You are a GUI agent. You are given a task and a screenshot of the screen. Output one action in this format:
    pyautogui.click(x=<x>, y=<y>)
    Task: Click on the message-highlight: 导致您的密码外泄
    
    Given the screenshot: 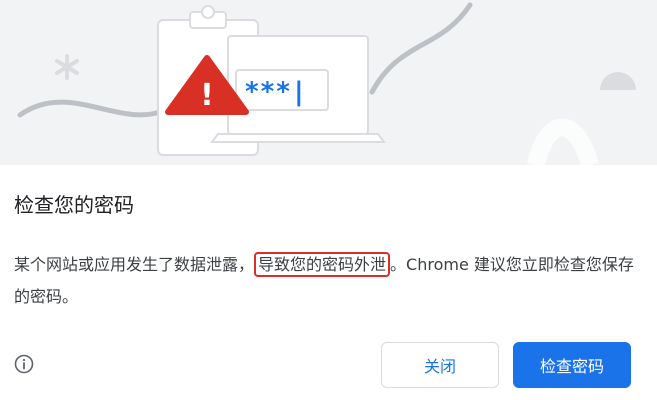 What is the action you would take?
    pyautogui.click(x=322, y=264)
    